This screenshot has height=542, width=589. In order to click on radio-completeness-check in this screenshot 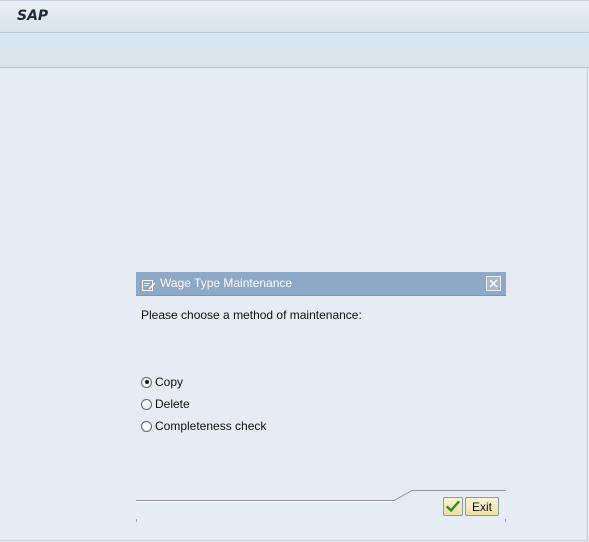, I will do `click(146, 426)`.